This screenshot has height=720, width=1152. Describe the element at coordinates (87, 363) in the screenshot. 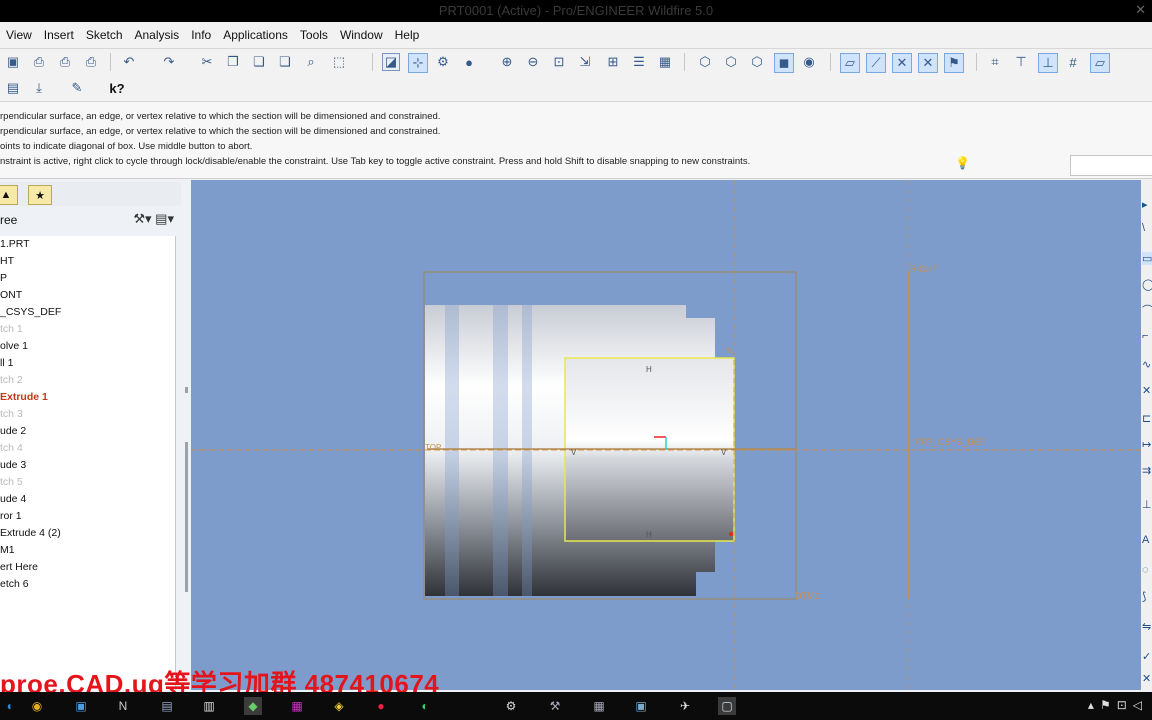

I see `model-tree-item: ll 1` at that location.